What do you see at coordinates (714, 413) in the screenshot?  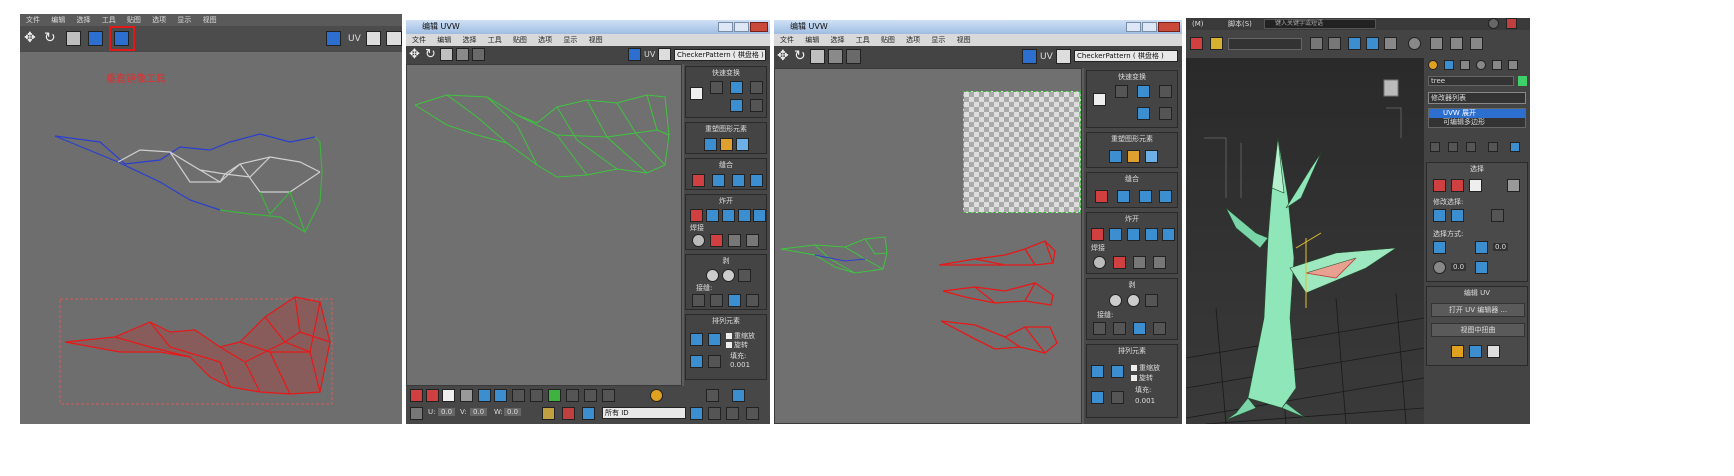 I see `zoom-icon` at bounding box center [714, 413].